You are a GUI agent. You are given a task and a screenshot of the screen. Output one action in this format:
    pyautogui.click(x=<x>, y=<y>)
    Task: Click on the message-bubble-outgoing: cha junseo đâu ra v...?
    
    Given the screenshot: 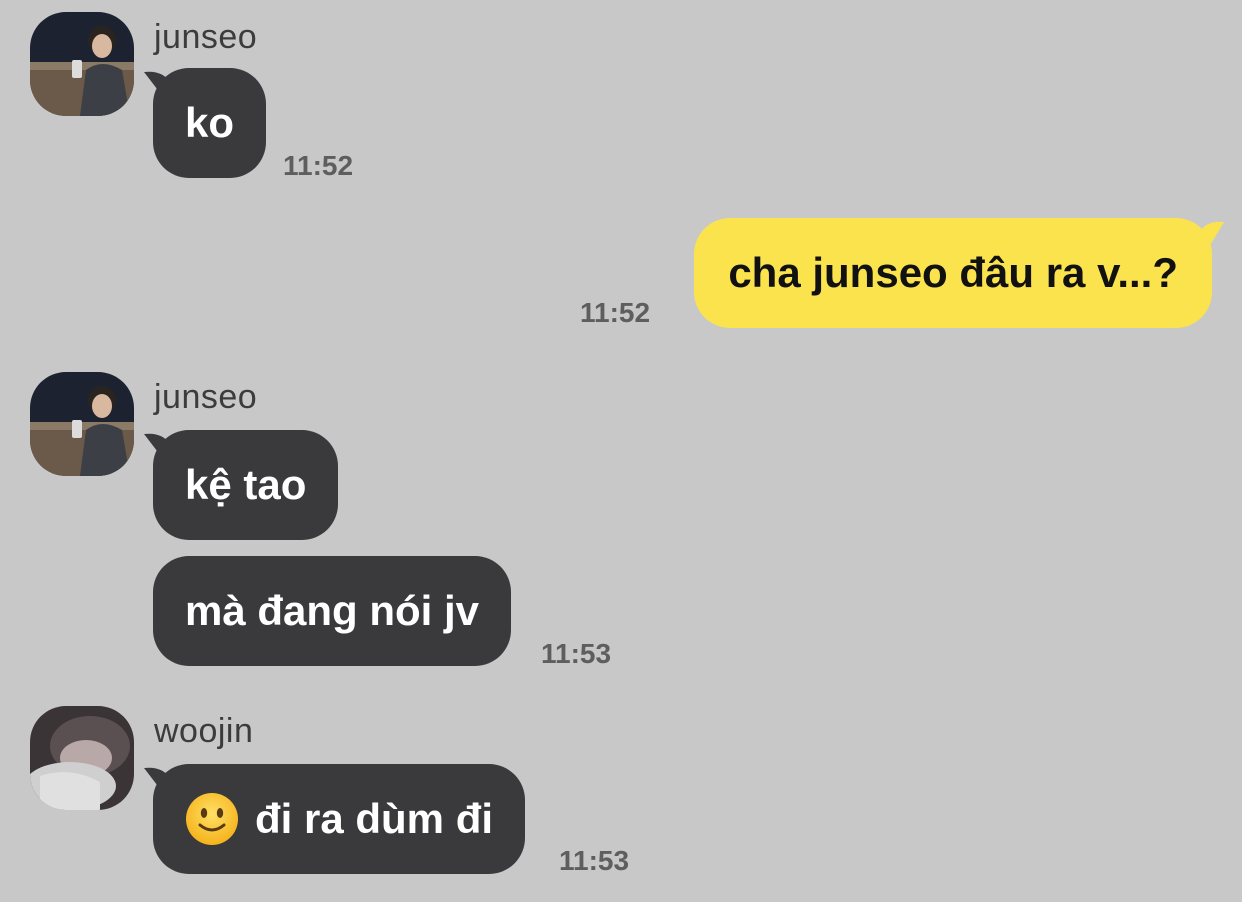 What is the action you would take?
    pyautogui.click(x=953, y=273)
    